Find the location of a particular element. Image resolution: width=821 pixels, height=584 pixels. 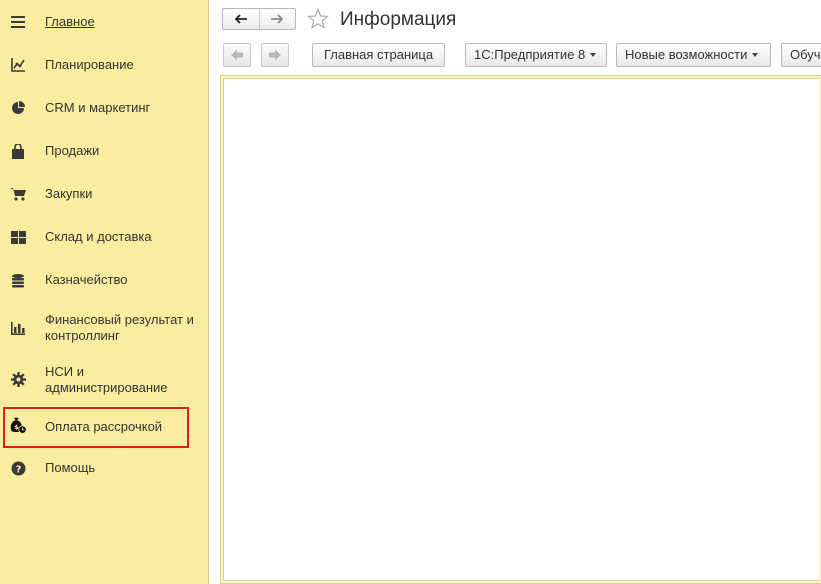

bar-chart-icon is located at coordinates (18, 328).